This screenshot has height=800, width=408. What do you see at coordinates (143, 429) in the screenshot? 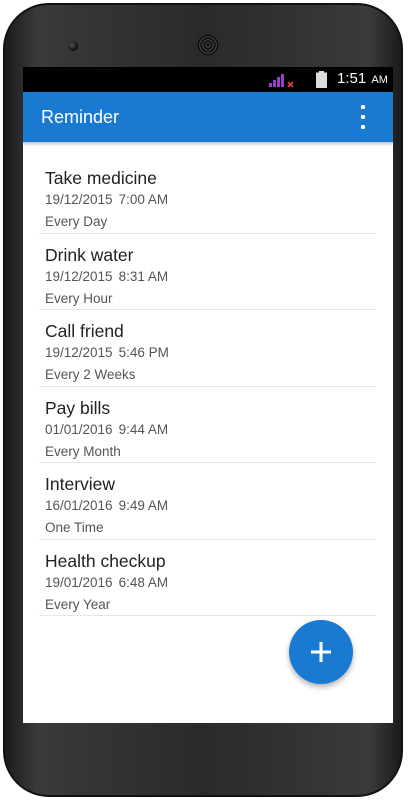
I see `reminder-time: 9:44 AM` at bounding box center [143, 429].